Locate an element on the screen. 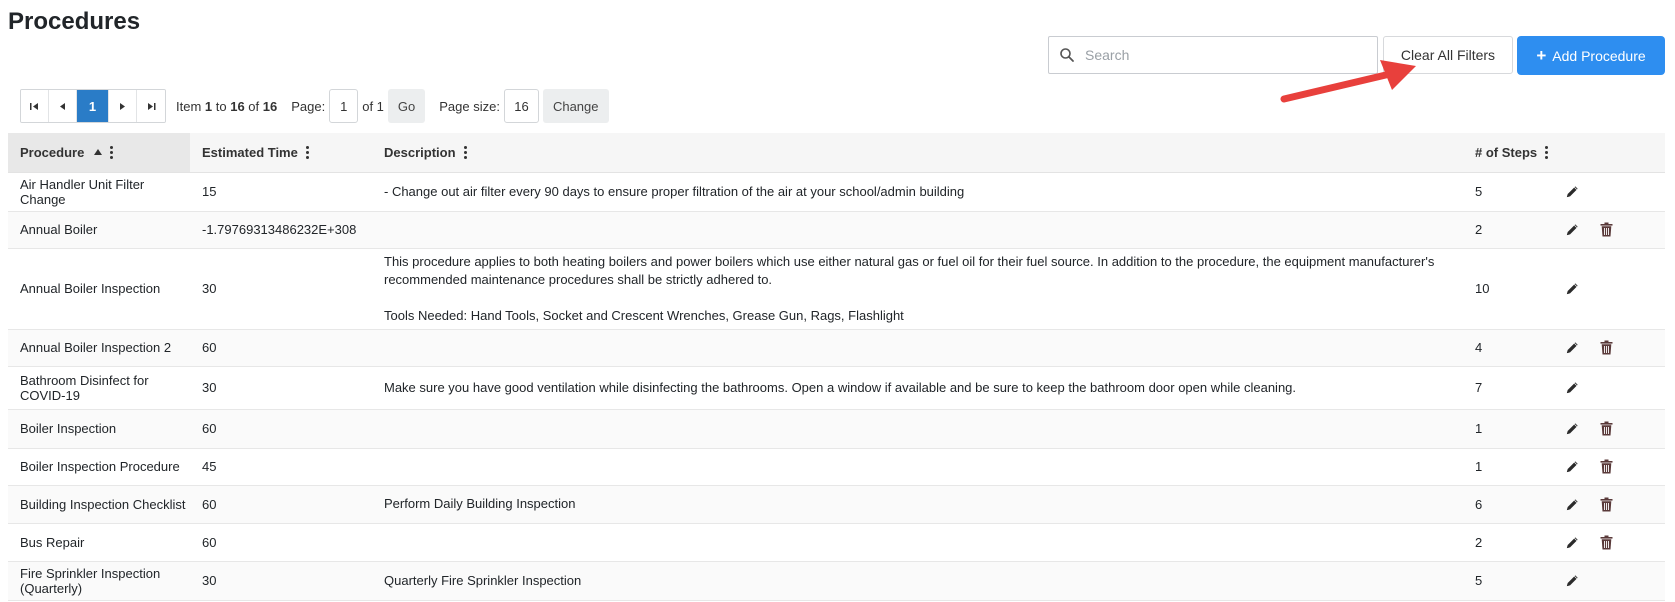  prev-page-button is located at coordinates (63, 106).